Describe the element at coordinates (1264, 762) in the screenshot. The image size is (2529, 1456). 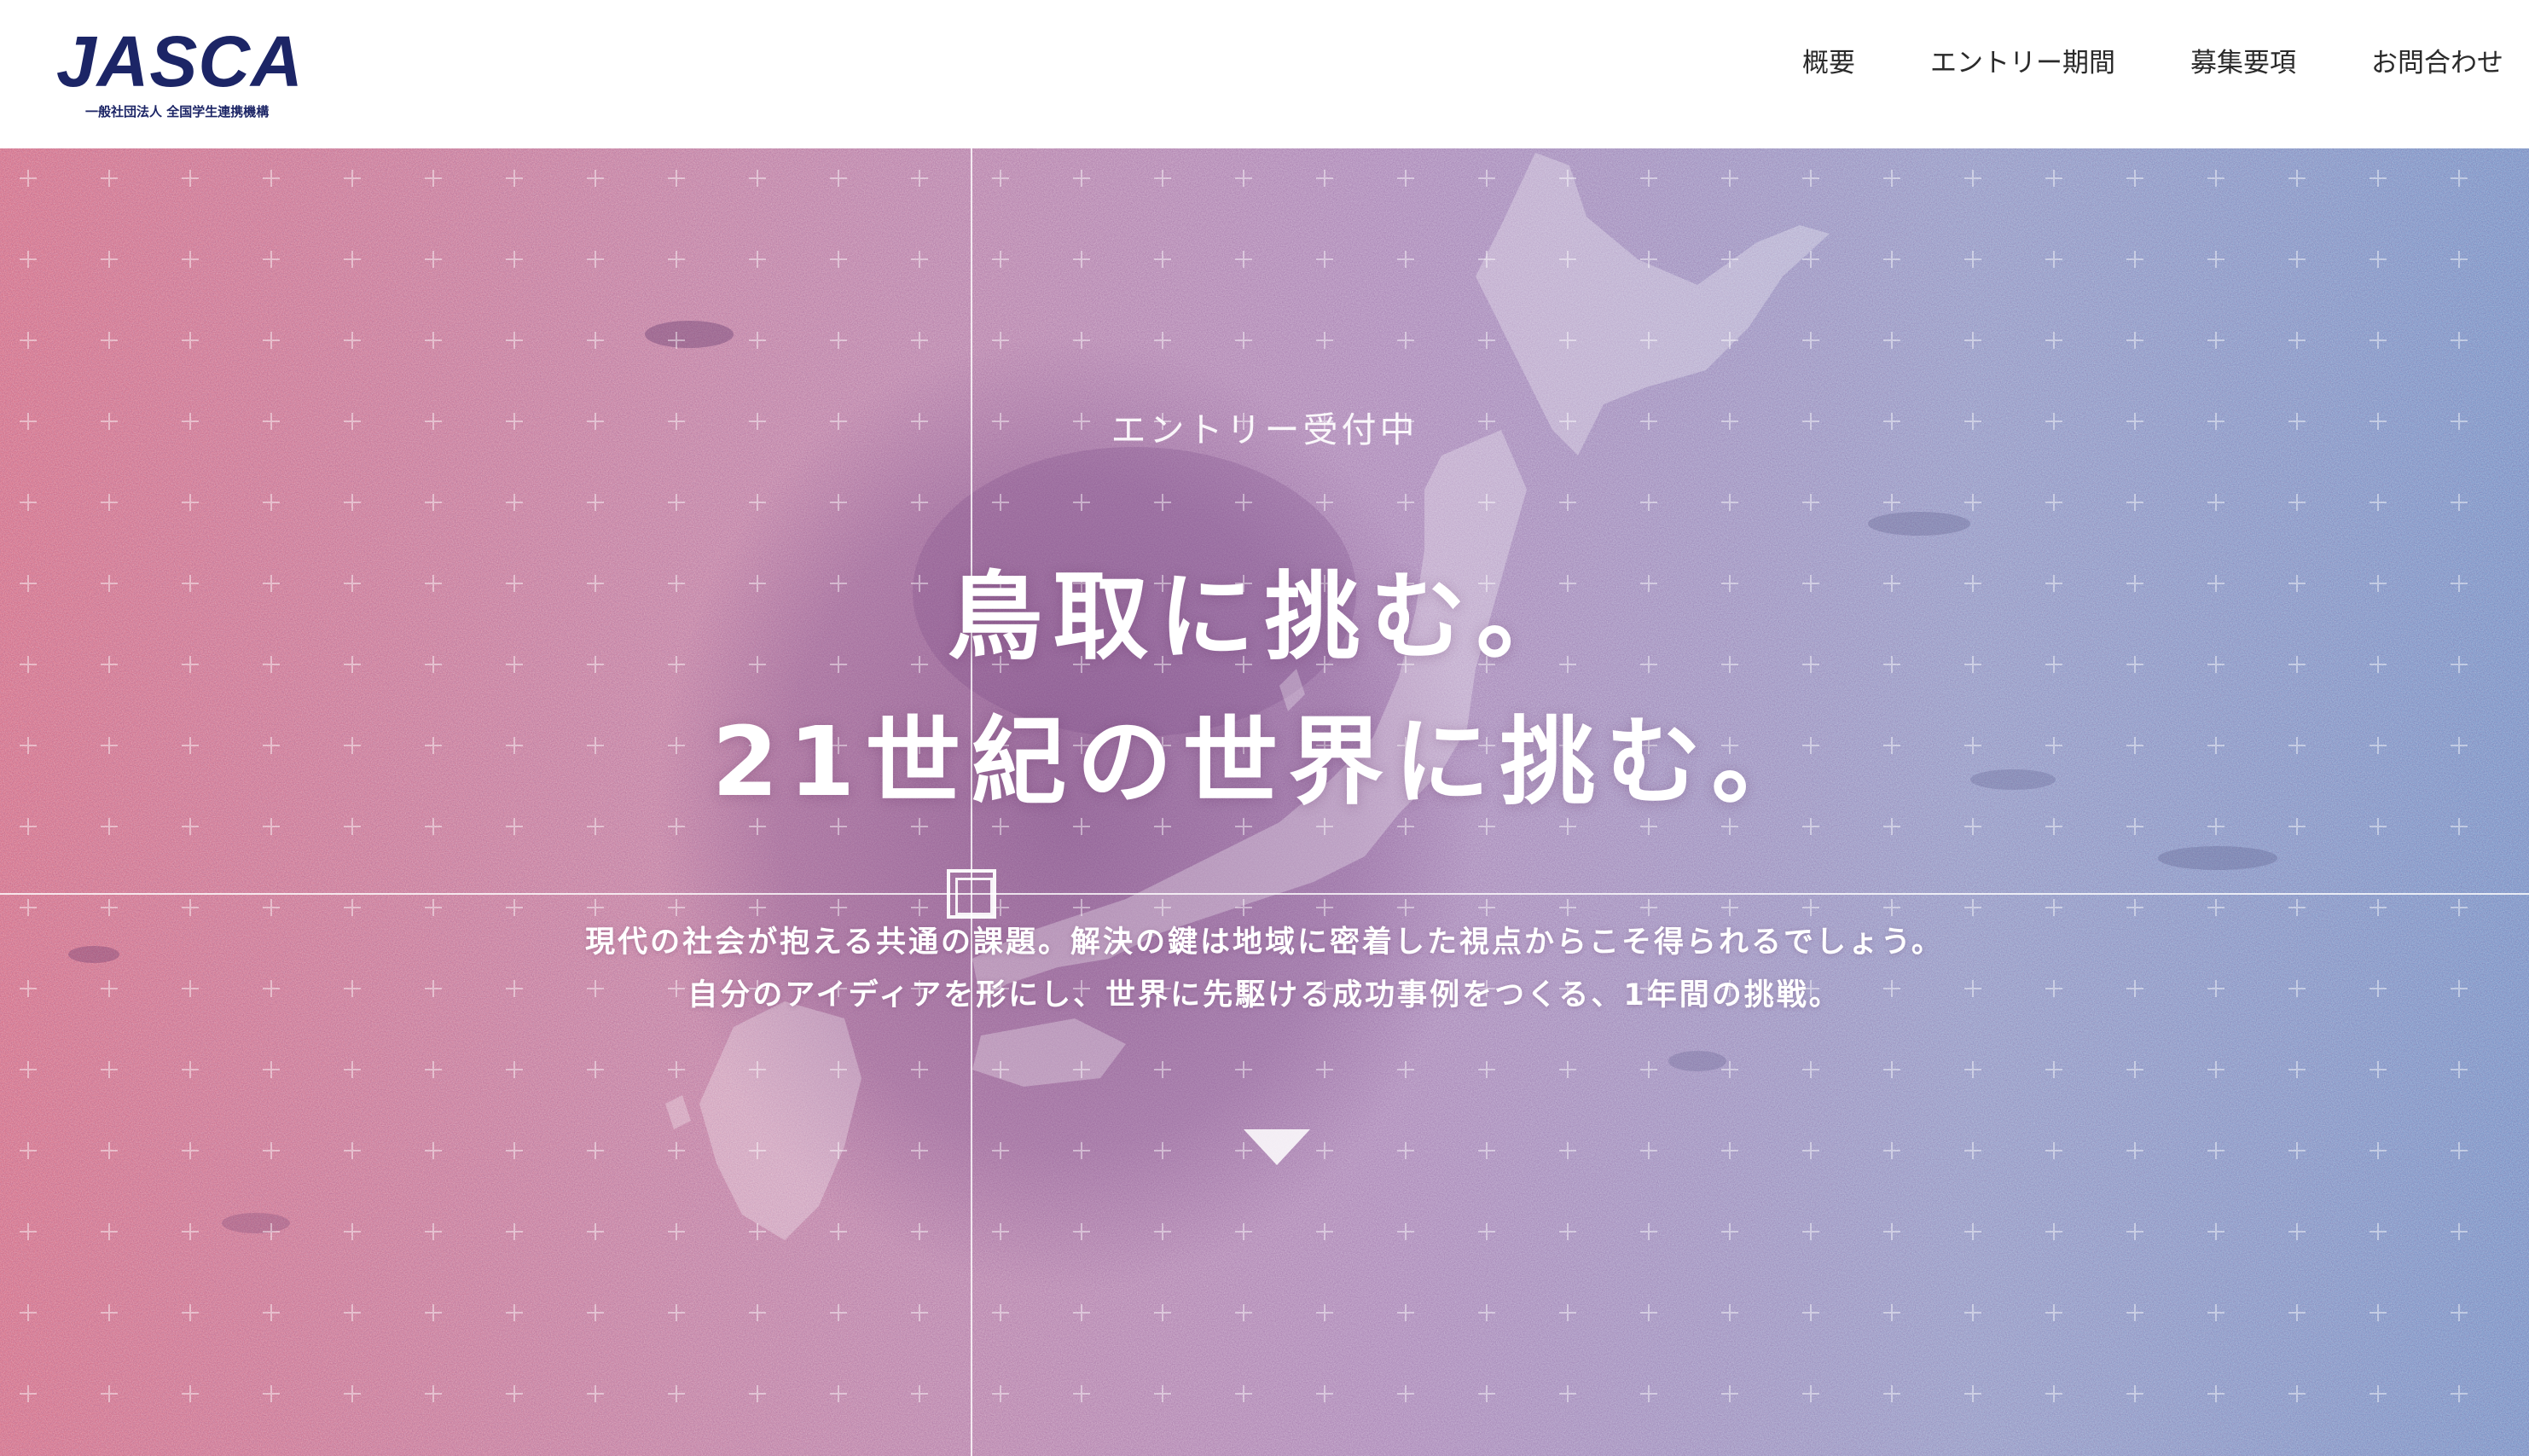
I see `hero-title-line2: 21世紀の世界に挑む。` at that location.